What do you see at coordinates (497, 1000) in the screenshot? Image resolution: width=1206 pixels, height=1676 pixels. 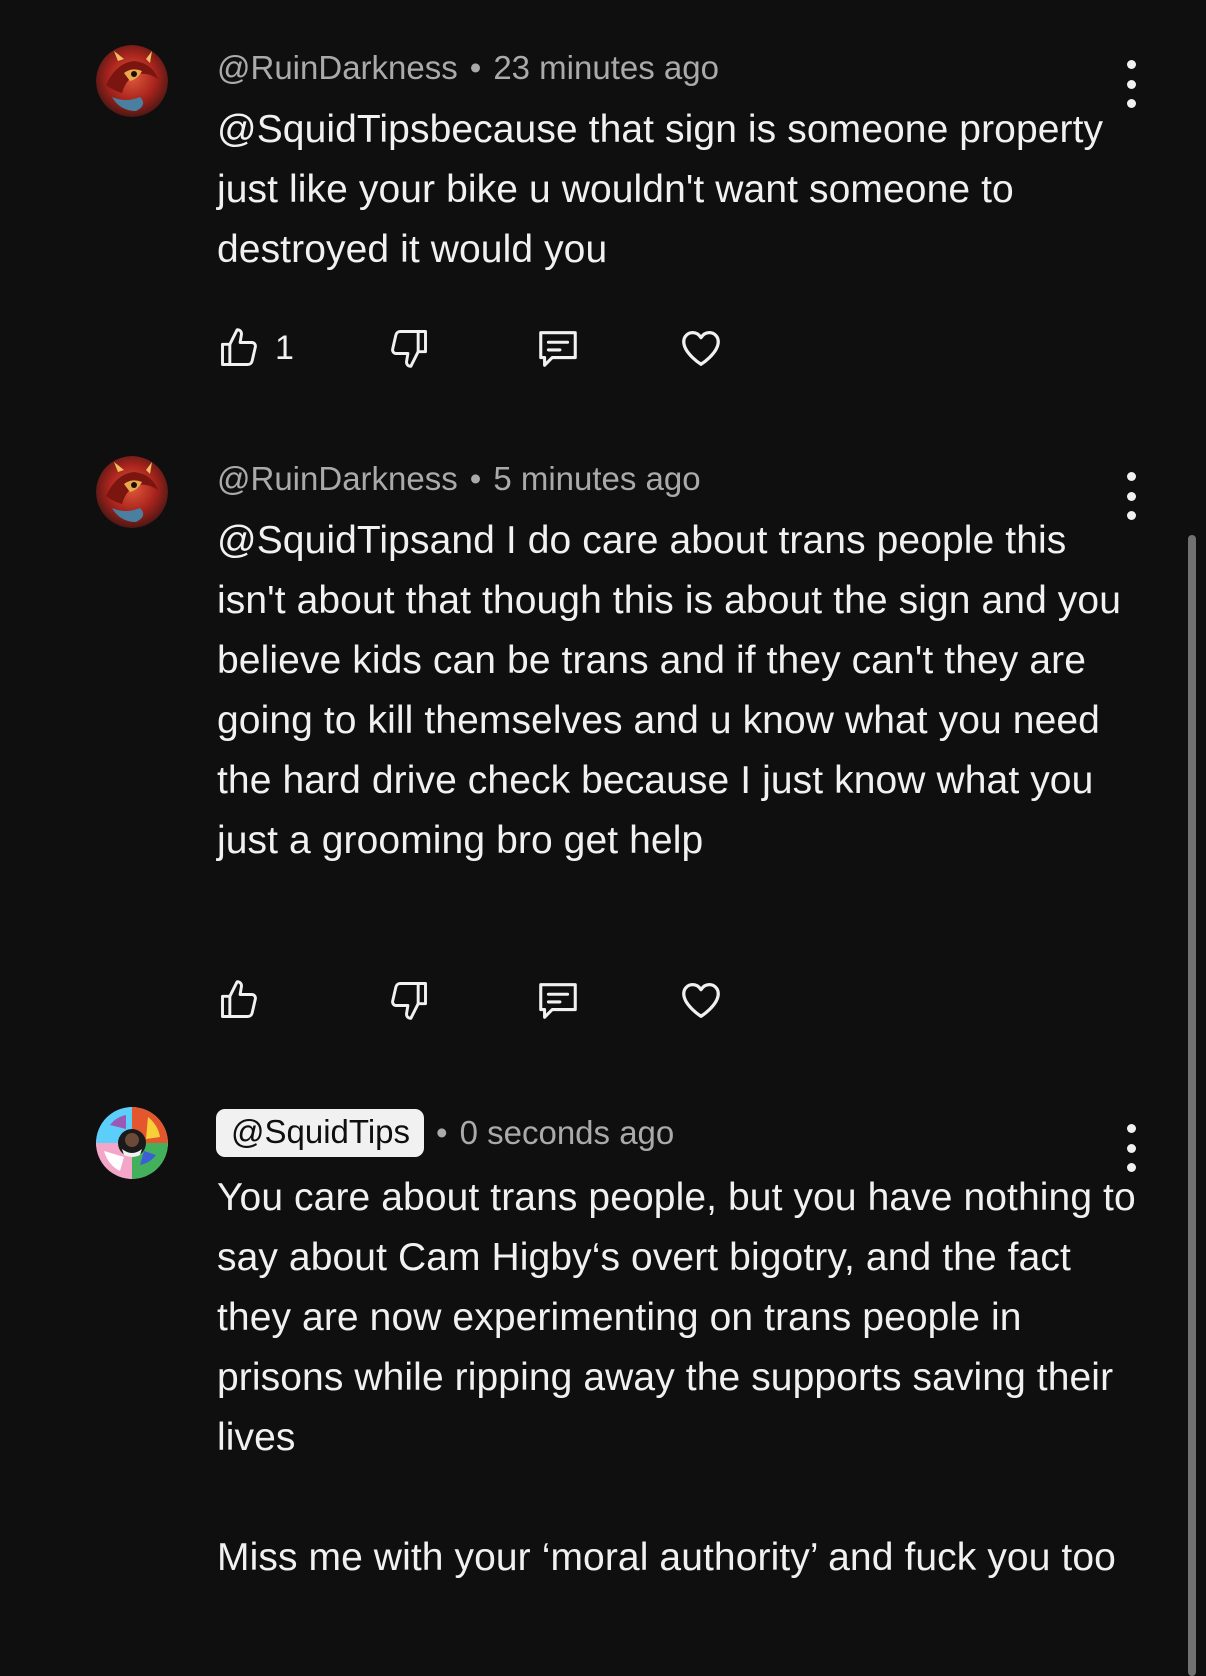 I see `comment-actions` at bounding box center [497, 1000].